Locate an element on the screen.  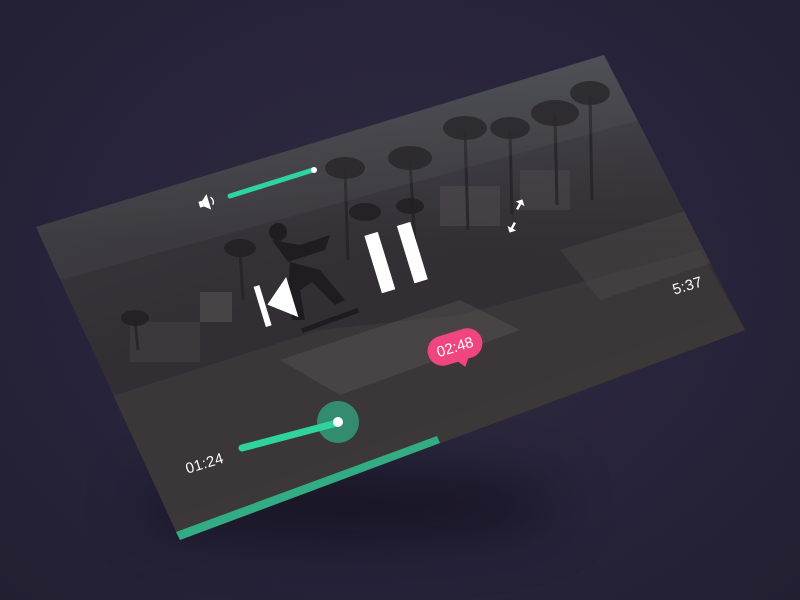
hover-time: 02:48 is located at coordinates (455, 347).